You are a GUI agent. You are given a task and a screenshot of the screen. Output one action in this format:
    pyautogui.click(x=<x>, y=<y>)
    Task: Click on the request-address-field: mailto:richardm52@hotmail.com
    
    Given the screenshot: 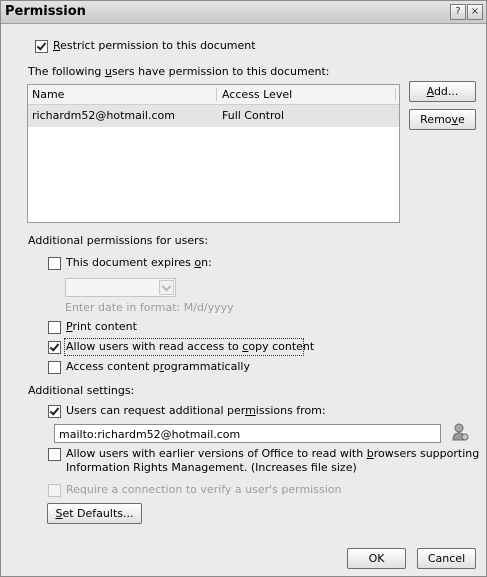 What is the action you would take?
    pyautogui.click(x=247, y=433)
    